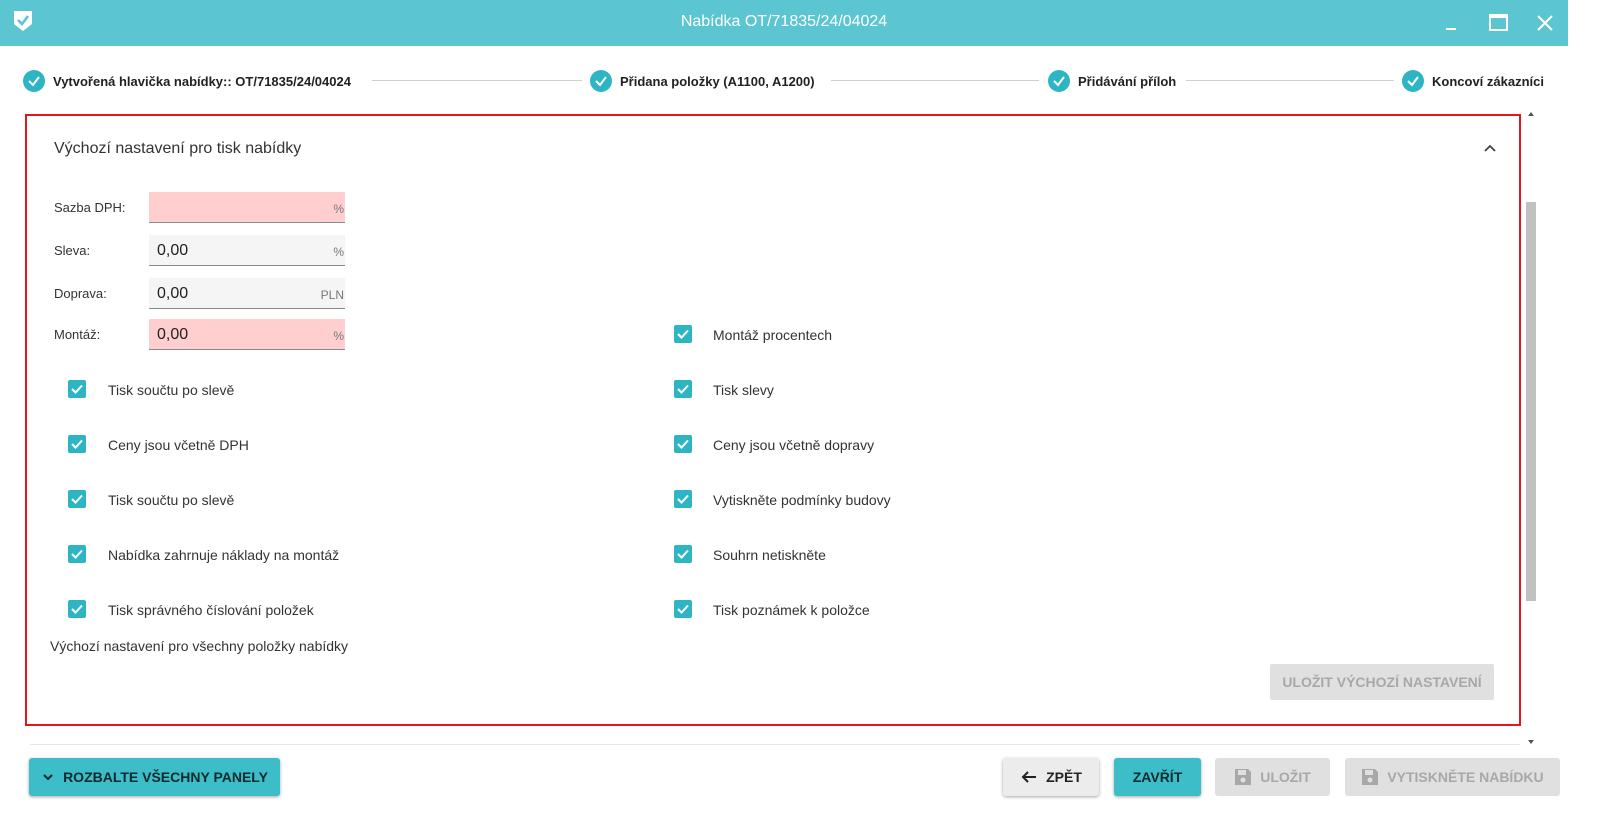  I want to click on scrollbar-thumb, so click(1531, 401).